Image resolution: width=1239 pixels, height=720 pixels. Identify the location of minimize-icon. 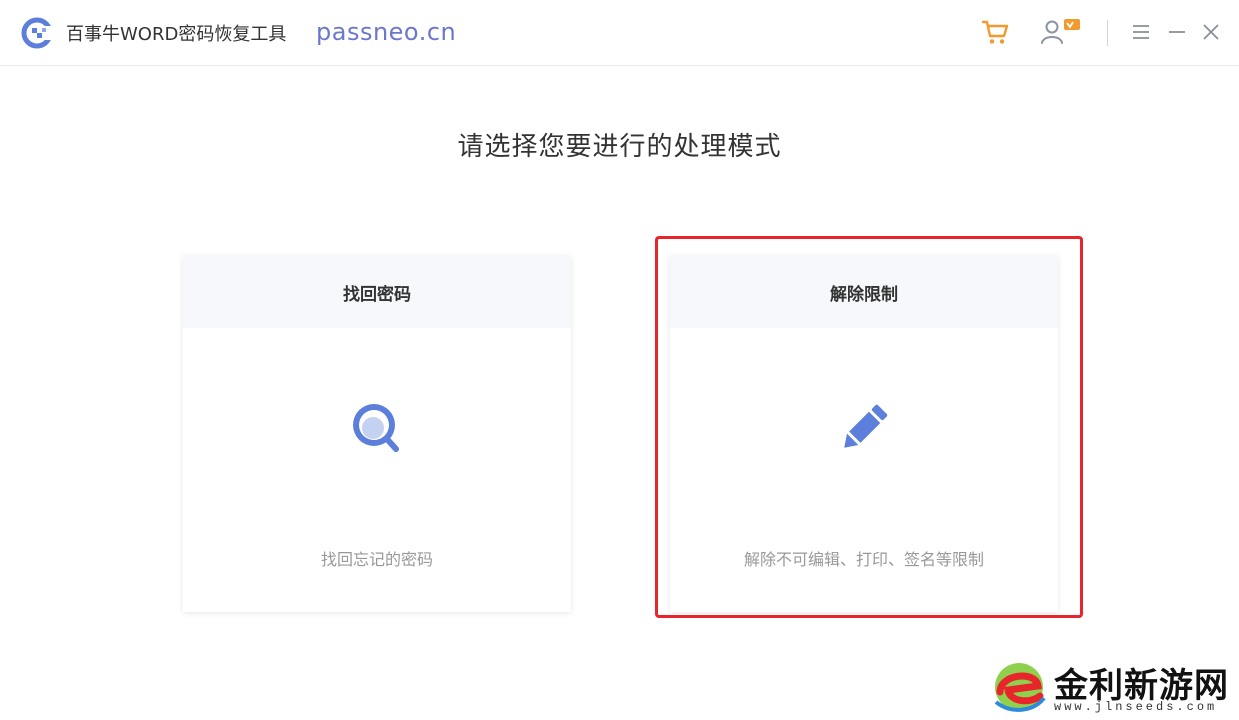
(1177, 32).